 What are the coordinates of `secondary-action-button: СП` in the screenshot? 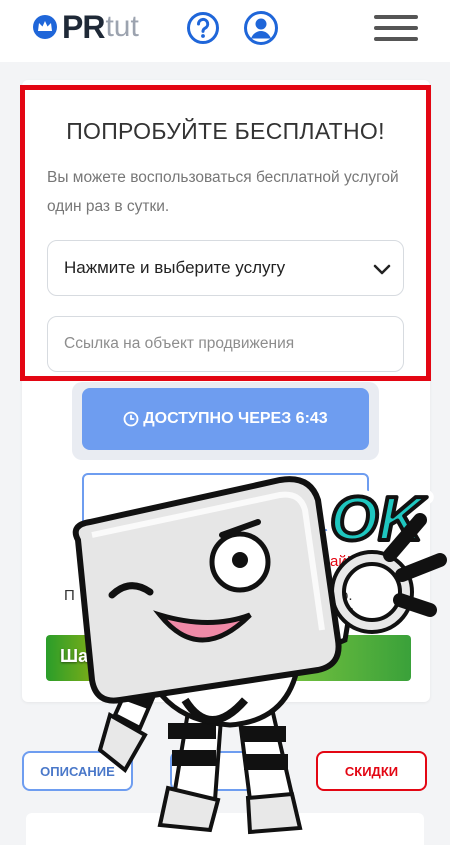 It's located at (225, 502).